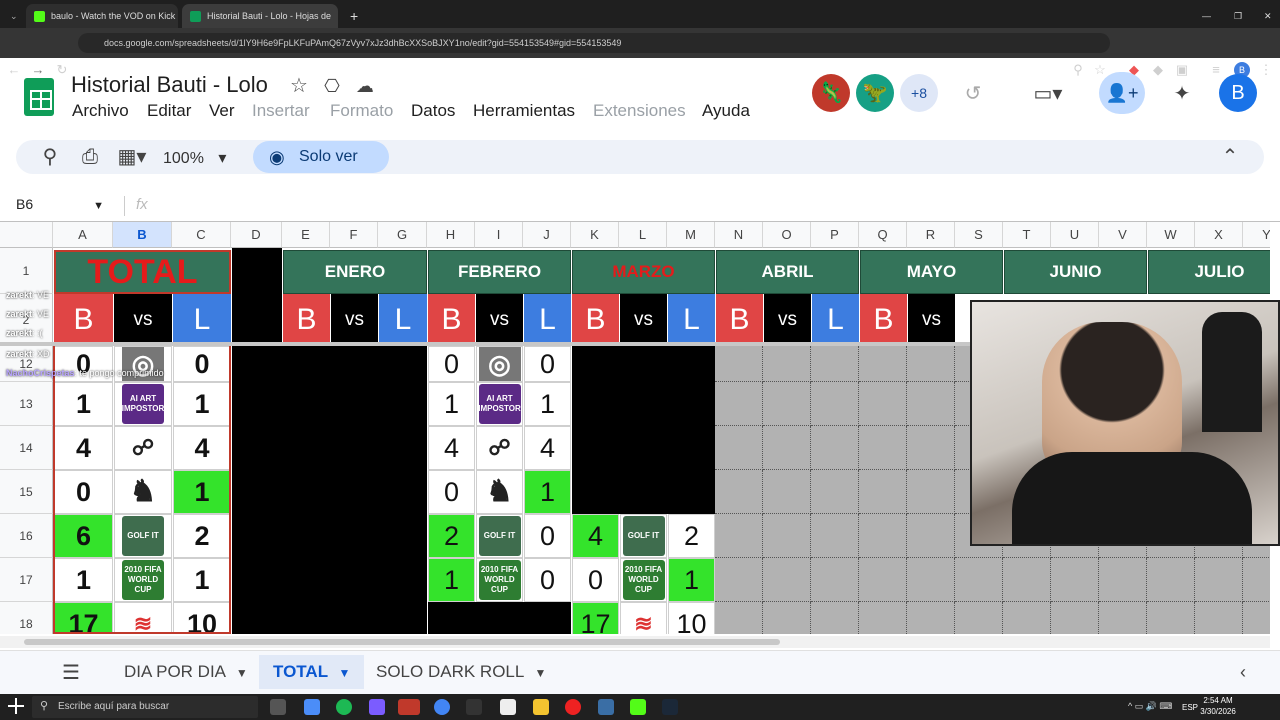 The width and height of the screenshot is (1280, 720). I want to click on column-header-x: X, so click(1219, 235).